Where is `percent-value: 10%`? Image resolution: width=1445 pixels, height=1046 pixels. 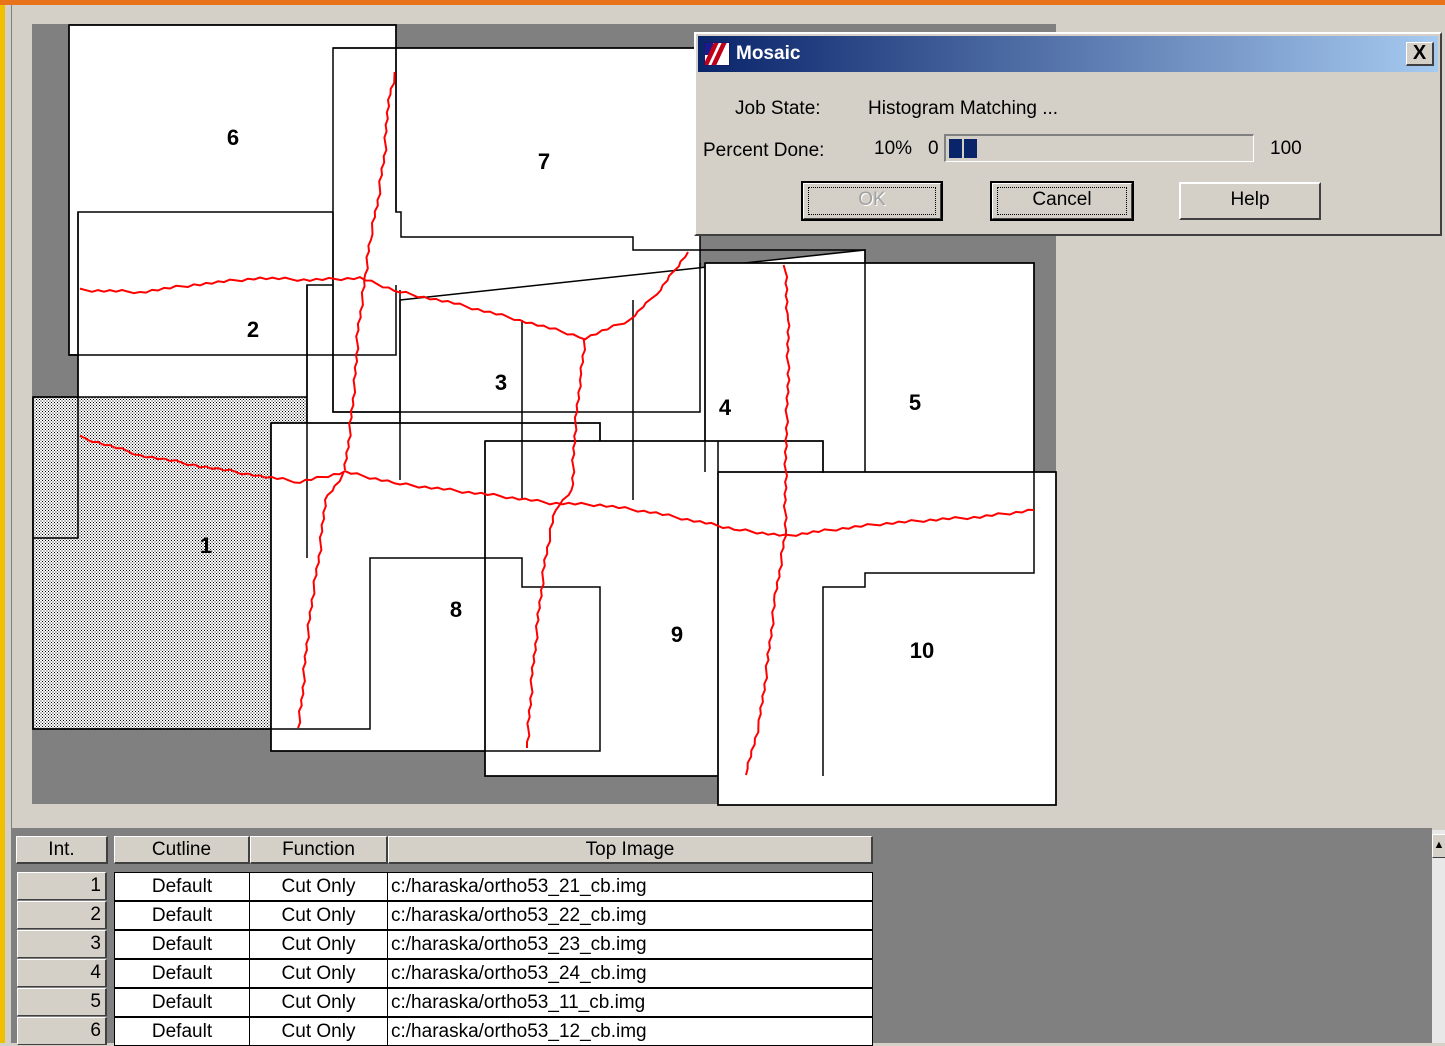
percent-value: 10% is located at coordinates (893, 148).